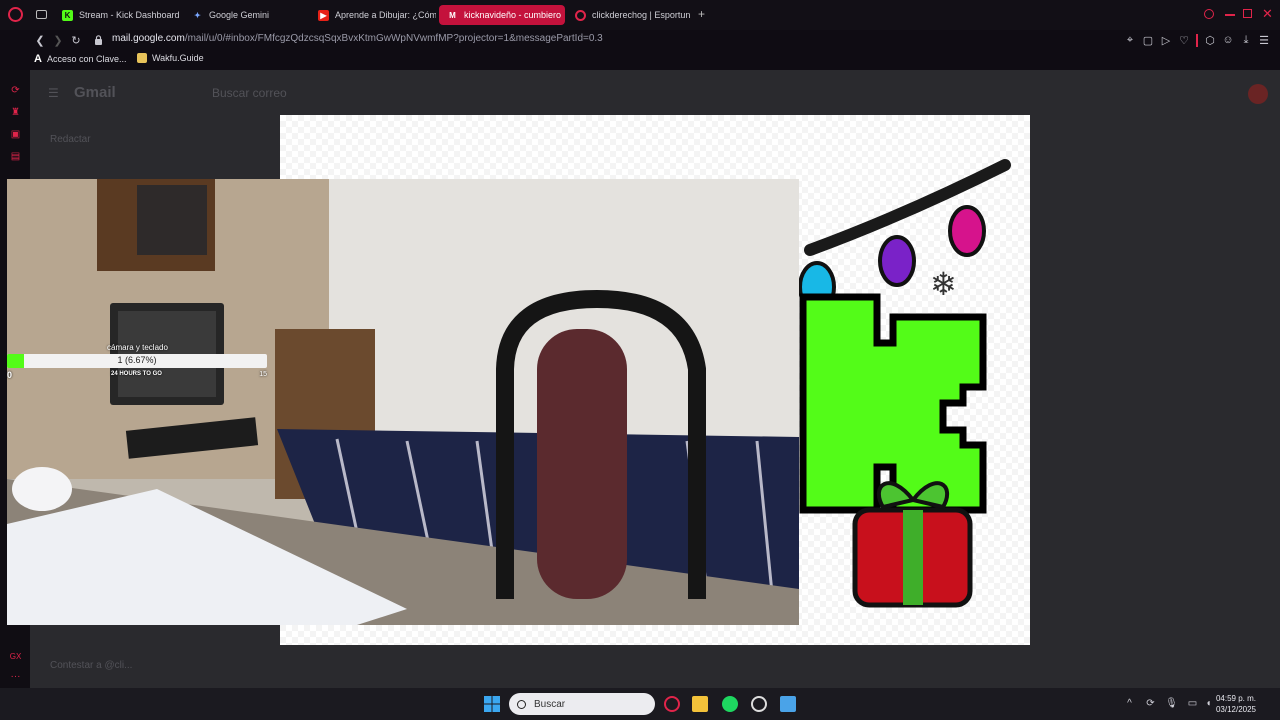  I want to click on close-icon: ✕, so click(1267, 14).